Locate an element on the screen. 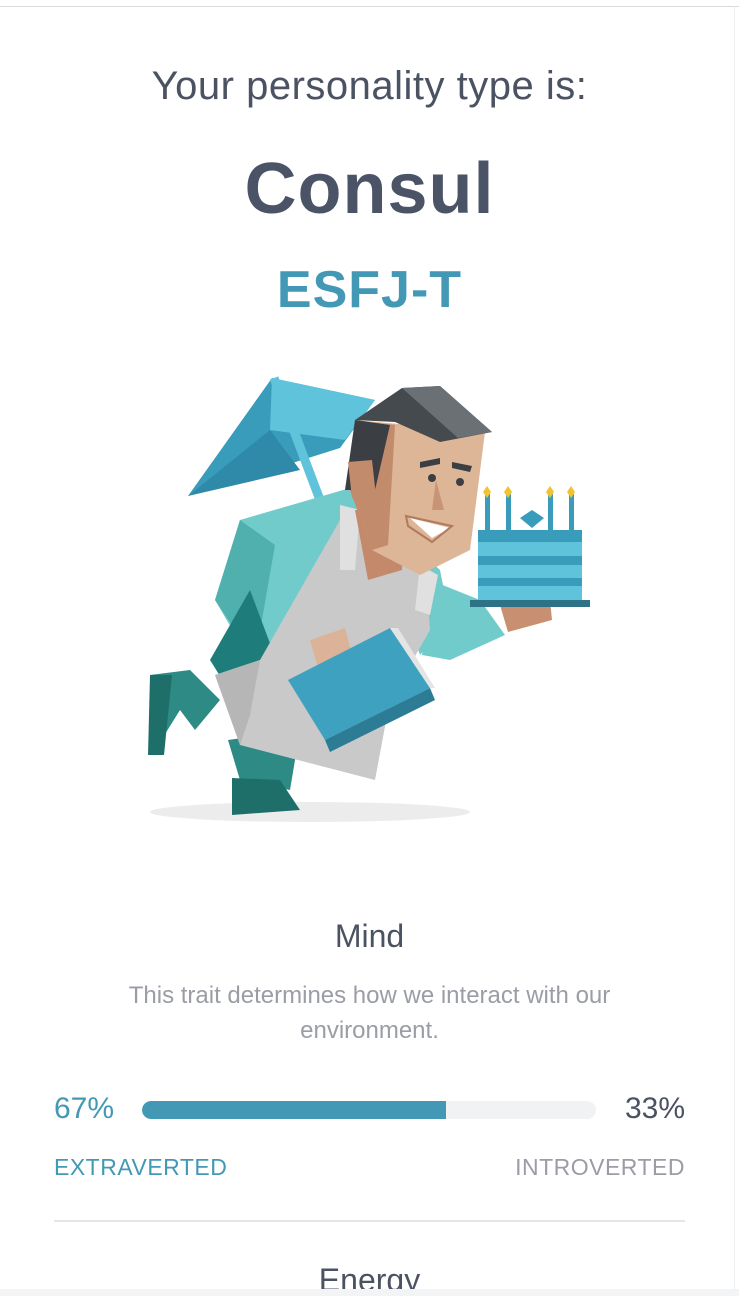 Image resolution: width=739 pixels, height=1296 pixels. trait-progress-fill is located at coordinates (294, 1110).